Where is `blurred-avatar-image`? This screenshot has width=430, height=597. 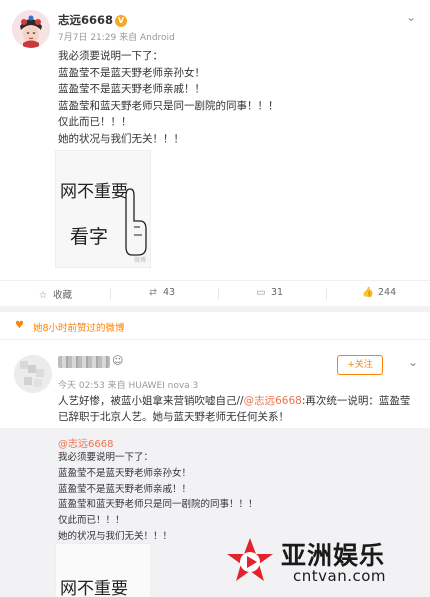
blurred-avatar-image is located at coordinates (33, 374).